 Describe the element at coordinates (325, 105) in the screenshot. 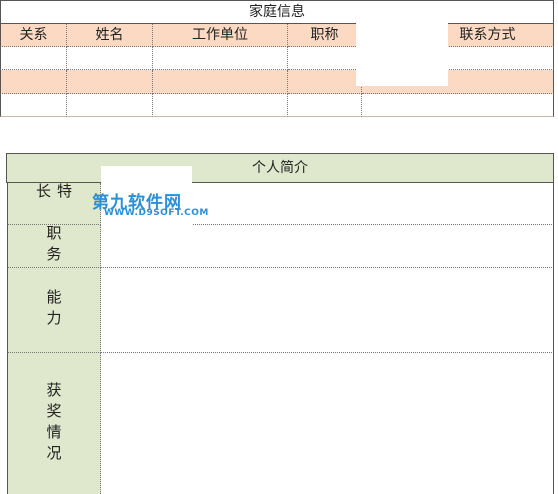

I see `family-cell-r3-title` at that location.